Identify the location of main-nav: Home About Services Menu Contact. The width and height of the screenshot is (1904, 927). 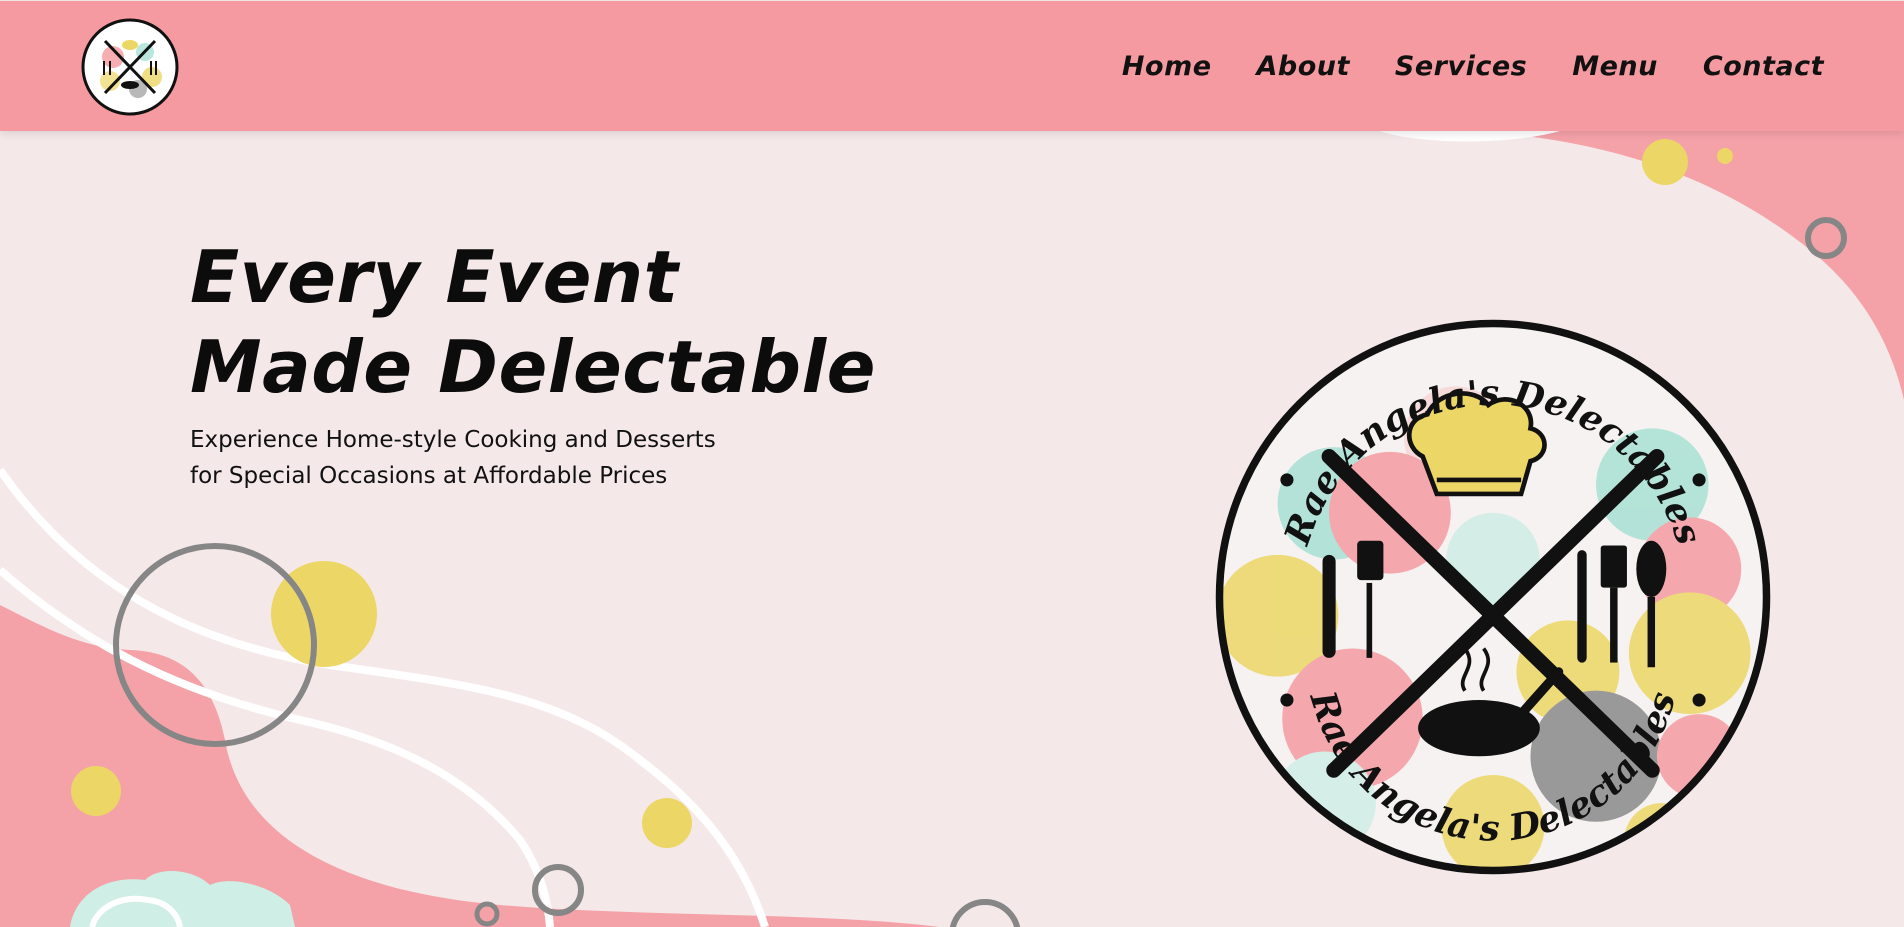
(1473, 66).